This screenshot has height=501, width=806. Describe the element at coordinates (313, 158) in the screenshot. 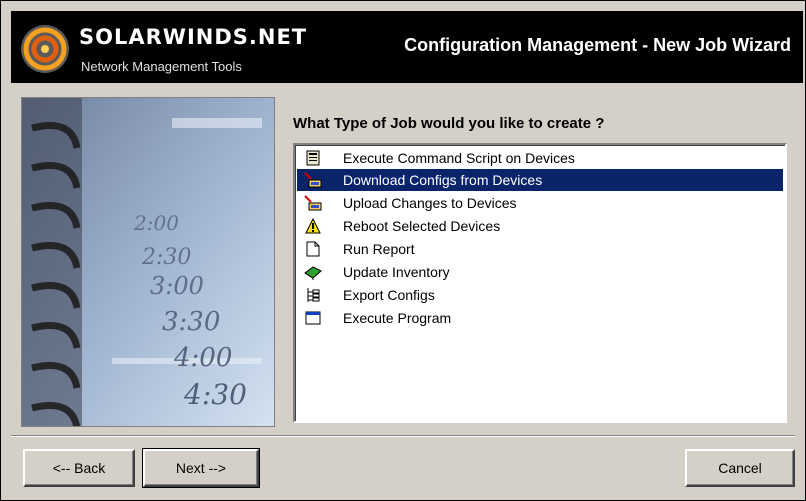

I see `script-icon` at that location.